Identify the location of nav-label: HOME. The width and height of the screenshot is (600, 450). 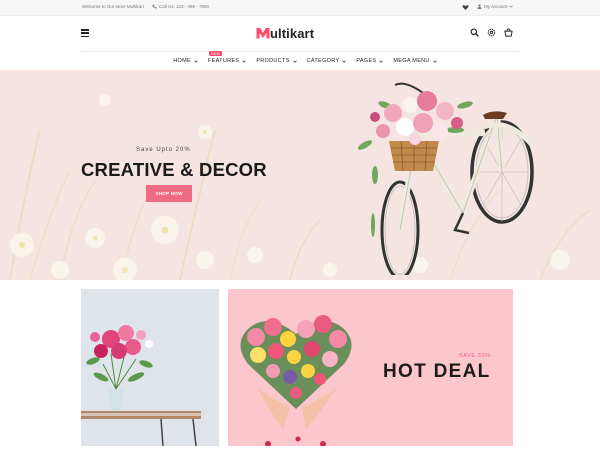
(182, 61).